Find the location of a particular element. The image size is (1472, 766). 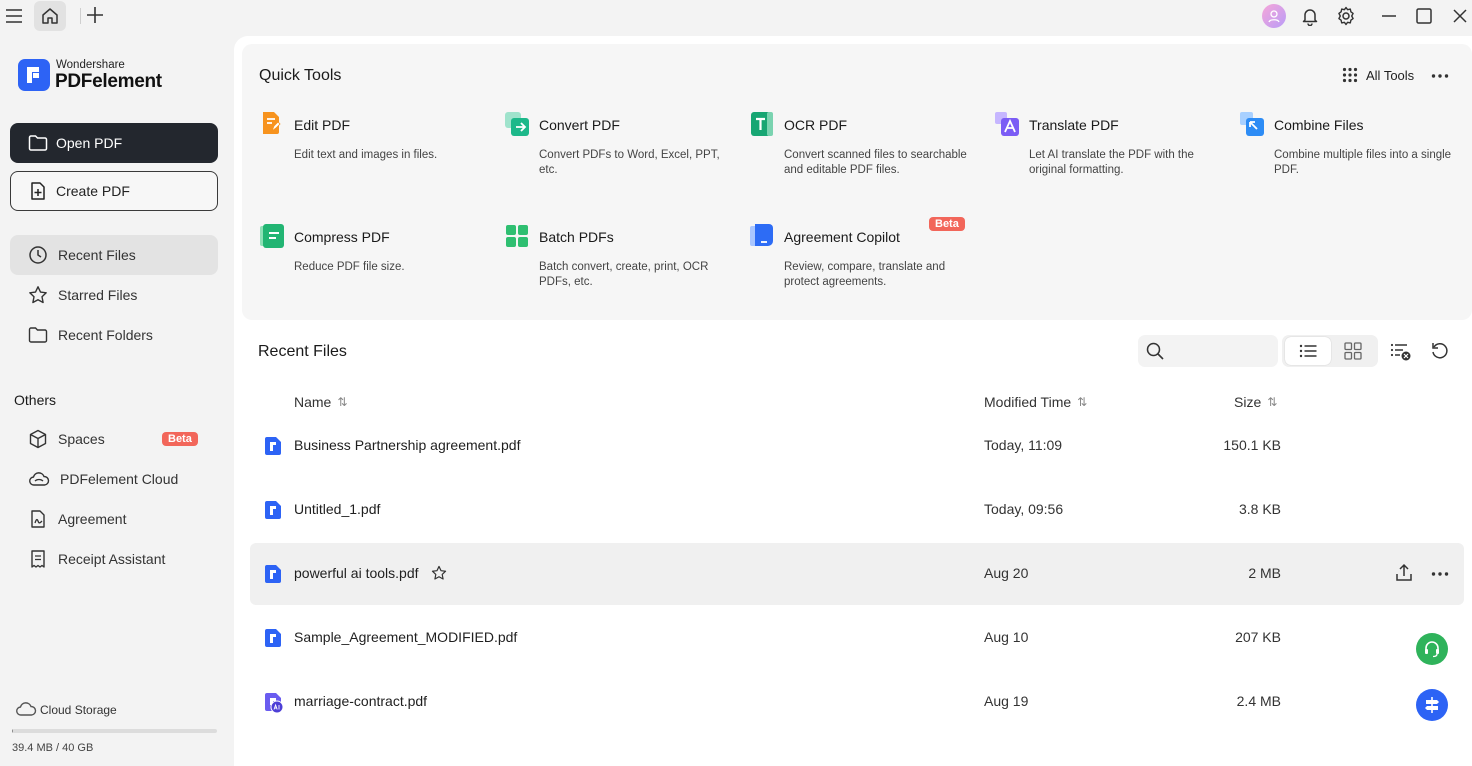

file-name-group: powerful ai tools.pdf is located at coordinates (370, 573).